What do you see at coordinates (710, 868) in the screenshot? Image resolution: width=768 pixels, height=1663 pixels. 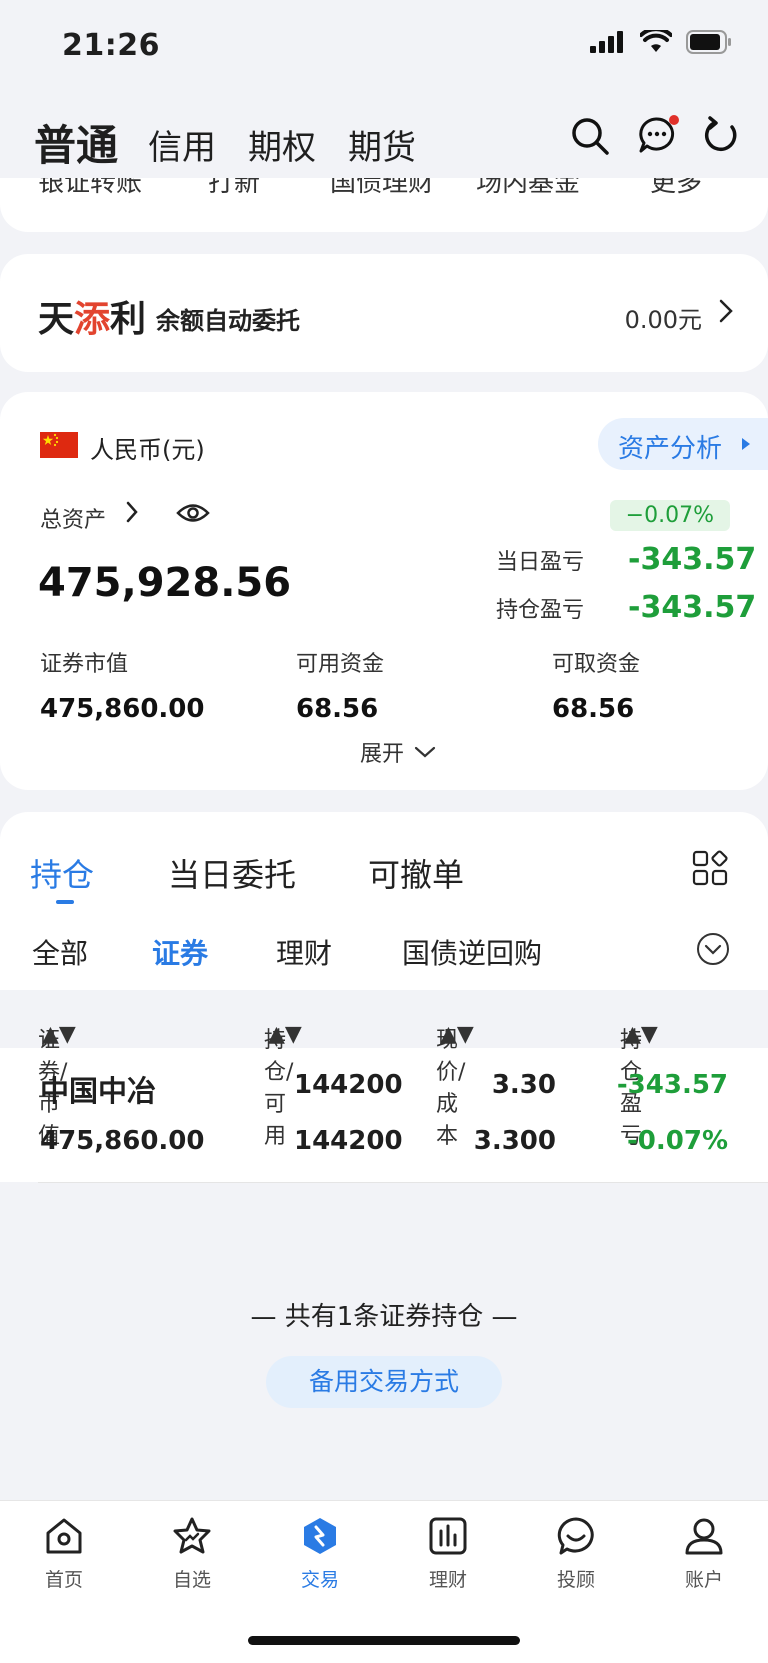 I see `grid-icon` at bounding box center [710, 868].